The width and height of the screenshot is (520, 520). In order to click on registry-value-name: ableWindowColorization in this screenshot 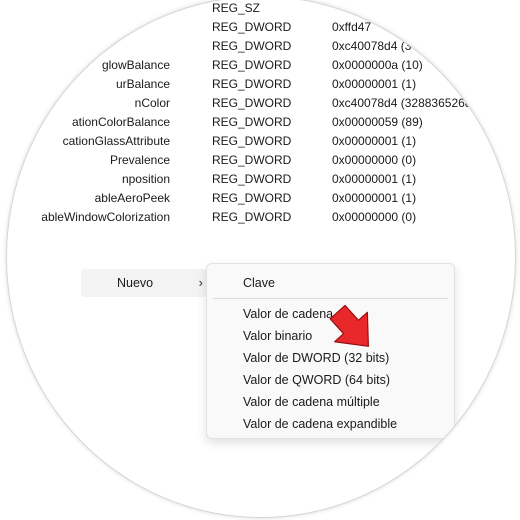, I will do `click(105, 217)`.